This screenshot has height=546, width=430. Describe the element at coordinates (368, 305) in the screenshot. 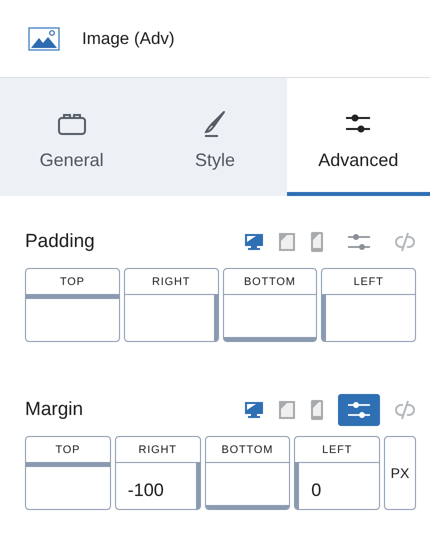

I see `dimension-field: LEFT` at that location.